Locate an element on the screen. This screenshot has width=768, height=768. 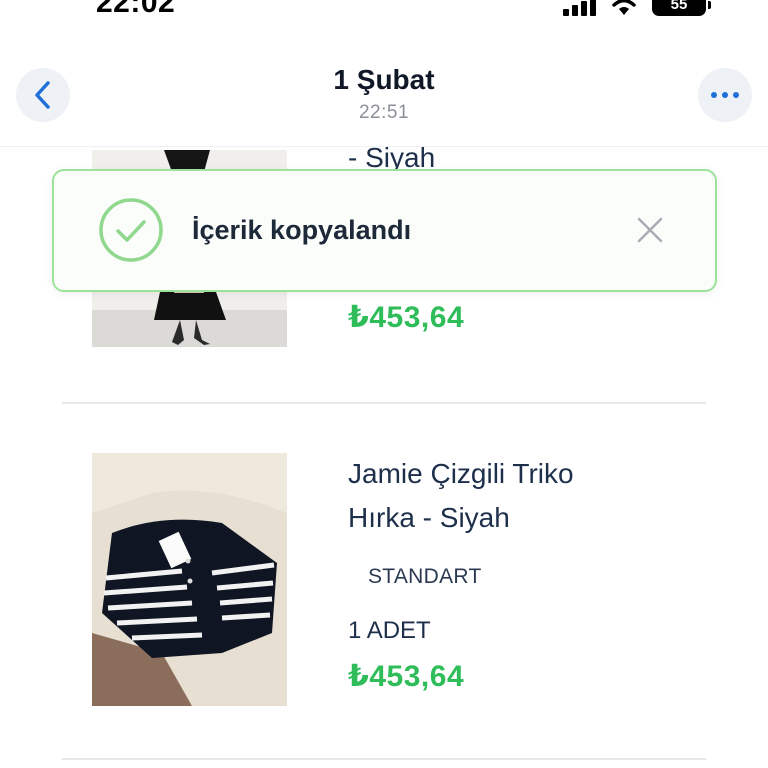
product-image is located at coordinates (189, 579).